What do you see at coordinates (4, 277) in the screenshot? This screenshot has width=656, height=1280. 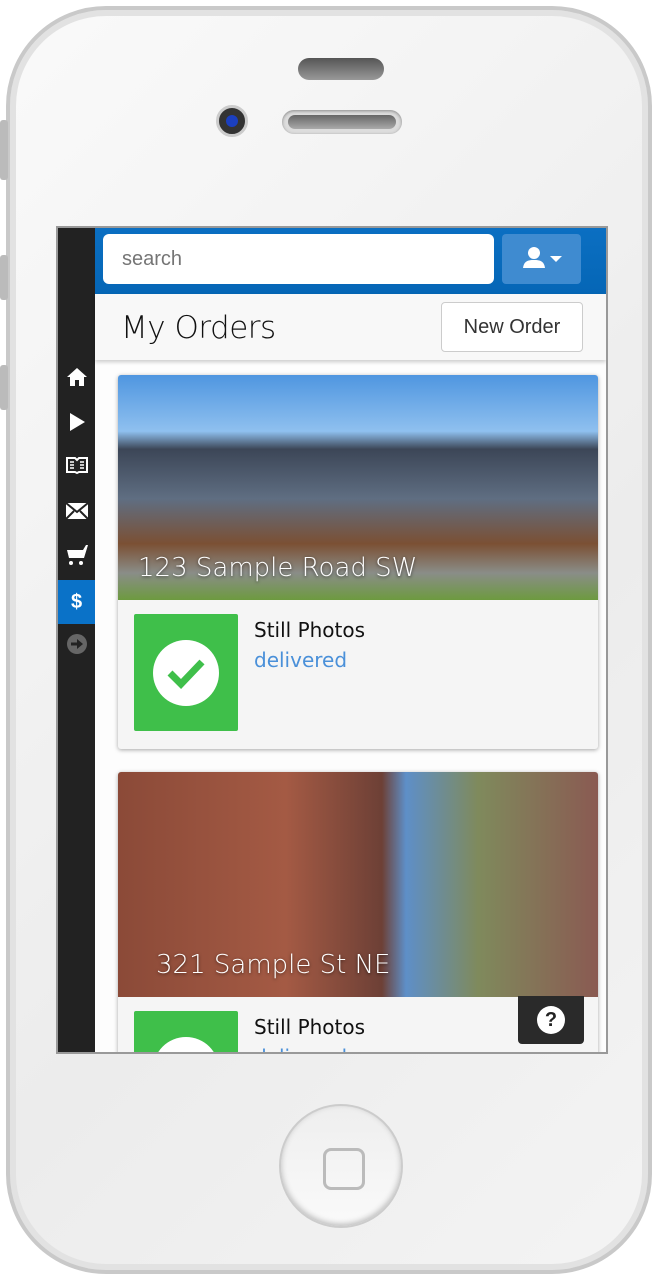 I see `volume-up-button` at bounding box center [4, 277].